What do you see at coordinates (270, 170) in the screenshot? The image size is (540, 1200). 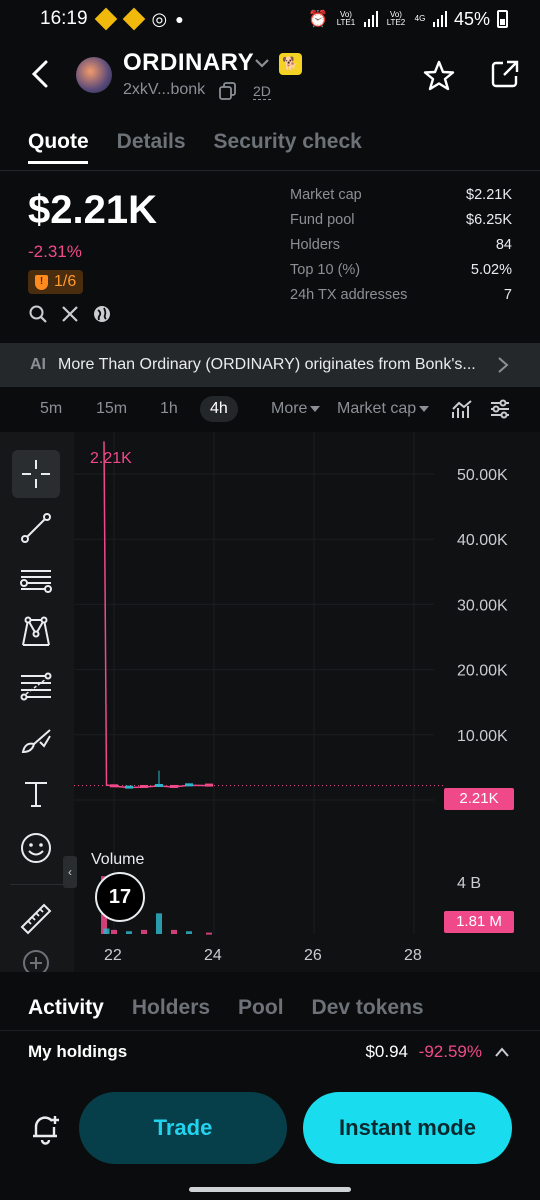 I see `tabs-divider` at bounding box center [270, 170].